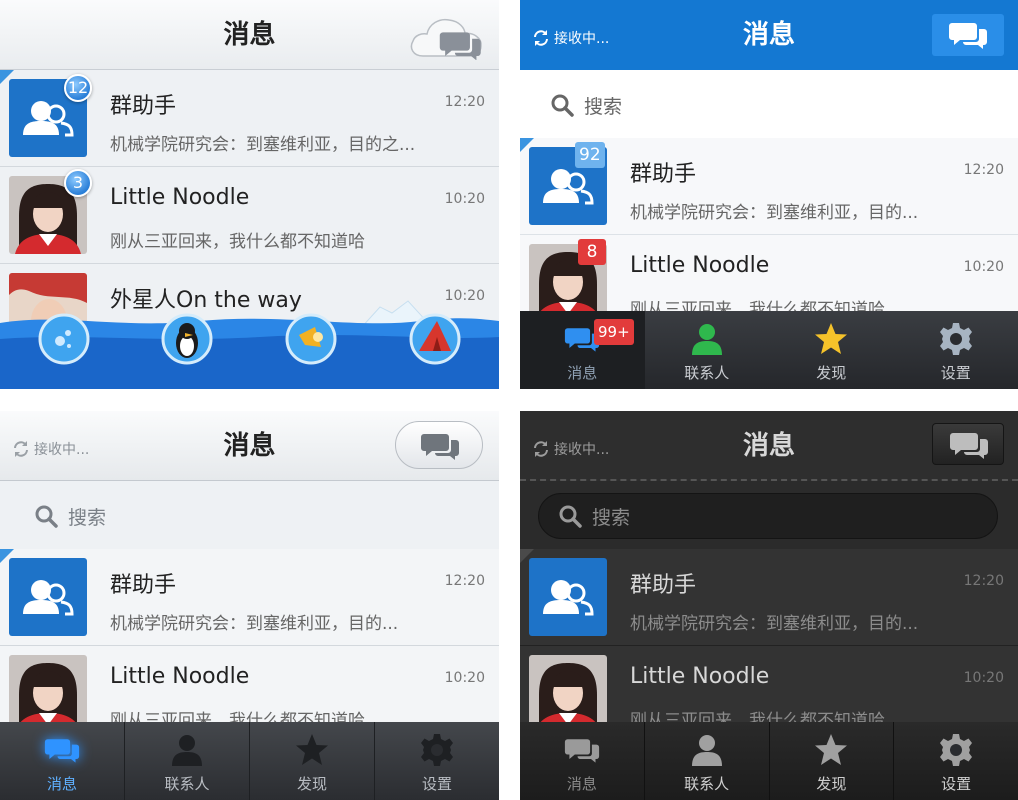  I want to click on tab-messages: 99+ 消息, so click(582, 350).